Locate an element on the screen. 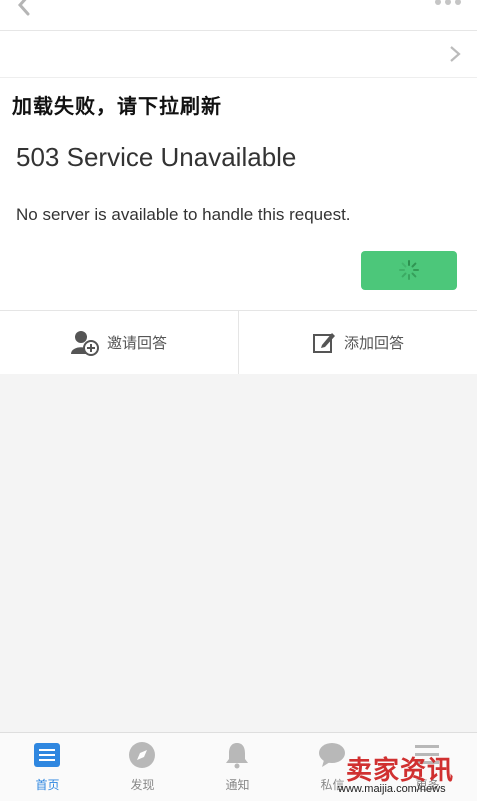 The height and width of the screenshot is (801, 477). tab-discover: 发现 is located at coordinates (142, 767).